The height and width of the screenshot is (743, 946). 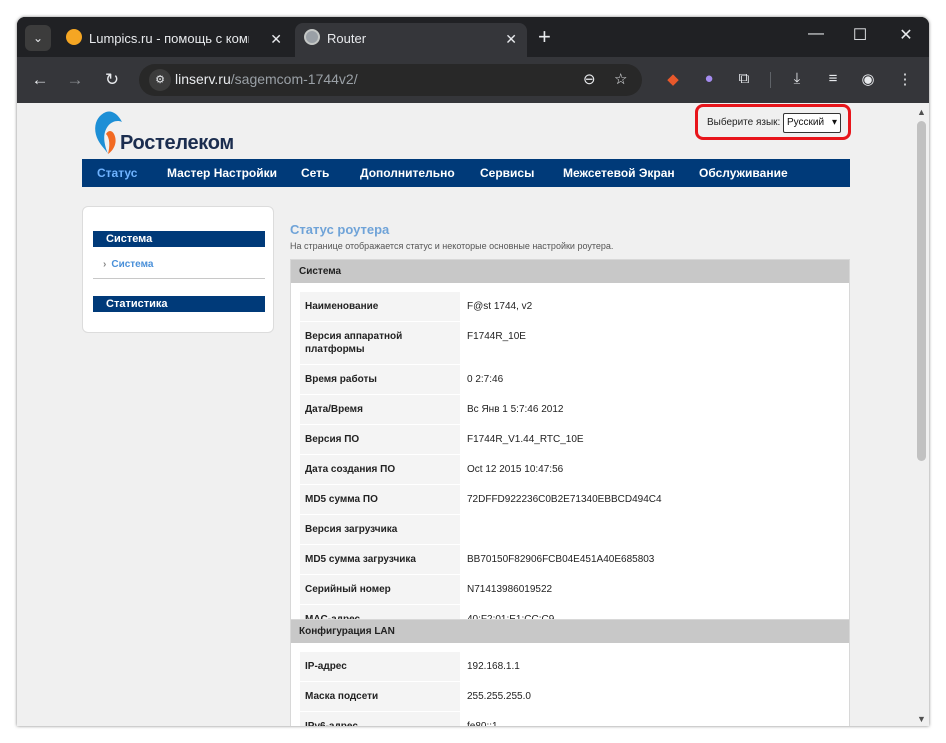 I want to click on zoom-icon: ⊖, so click(x=589, y=79).